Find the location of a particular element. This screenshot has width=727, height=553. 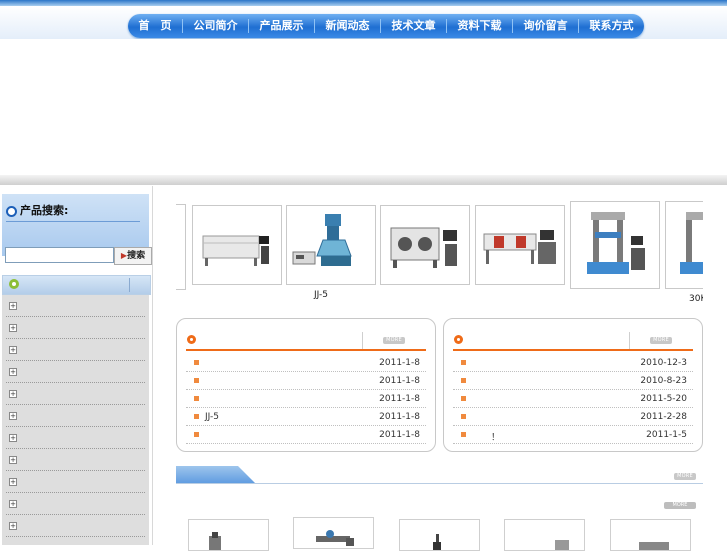

news-date: 2010-12-3 is located at coordinates (663, 363).